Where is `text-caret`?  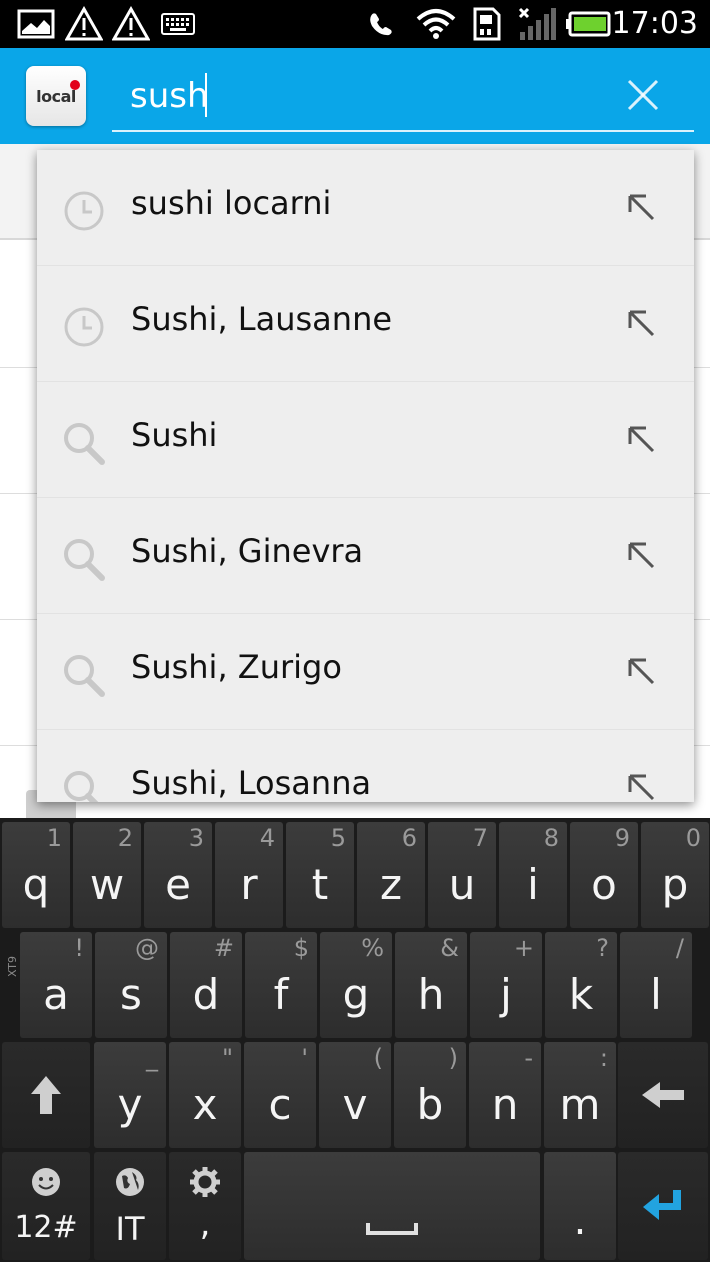
text-caret is located at coordinates (206, 95).